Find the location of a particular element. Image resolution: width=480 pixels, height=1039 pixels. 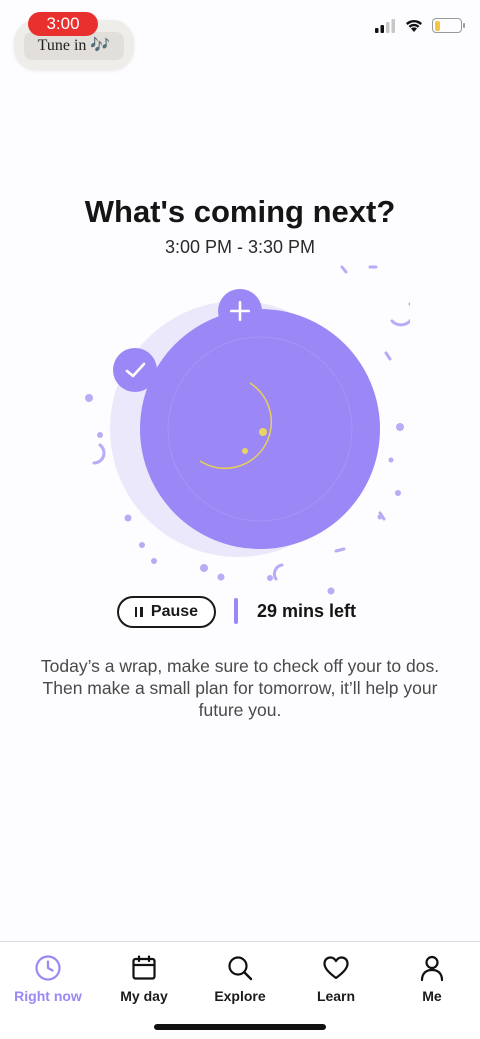

status-icons is located at coordinates (419, 25).